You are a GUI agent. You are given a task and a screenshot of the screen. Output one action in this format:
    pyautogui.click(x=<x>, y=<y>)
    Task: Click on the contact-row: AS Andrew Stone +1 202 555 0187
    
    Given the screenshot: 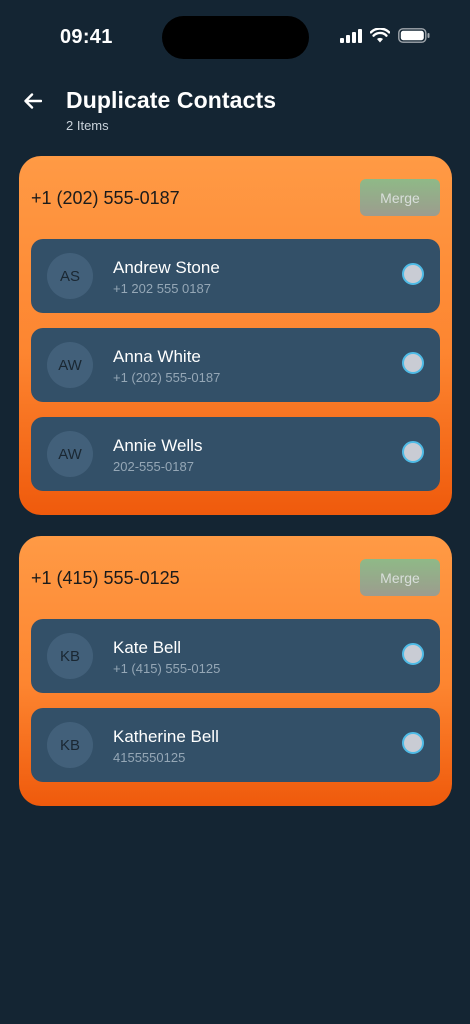 What is the action you would take?
    pyautogui.click(x=235, y=276)
    